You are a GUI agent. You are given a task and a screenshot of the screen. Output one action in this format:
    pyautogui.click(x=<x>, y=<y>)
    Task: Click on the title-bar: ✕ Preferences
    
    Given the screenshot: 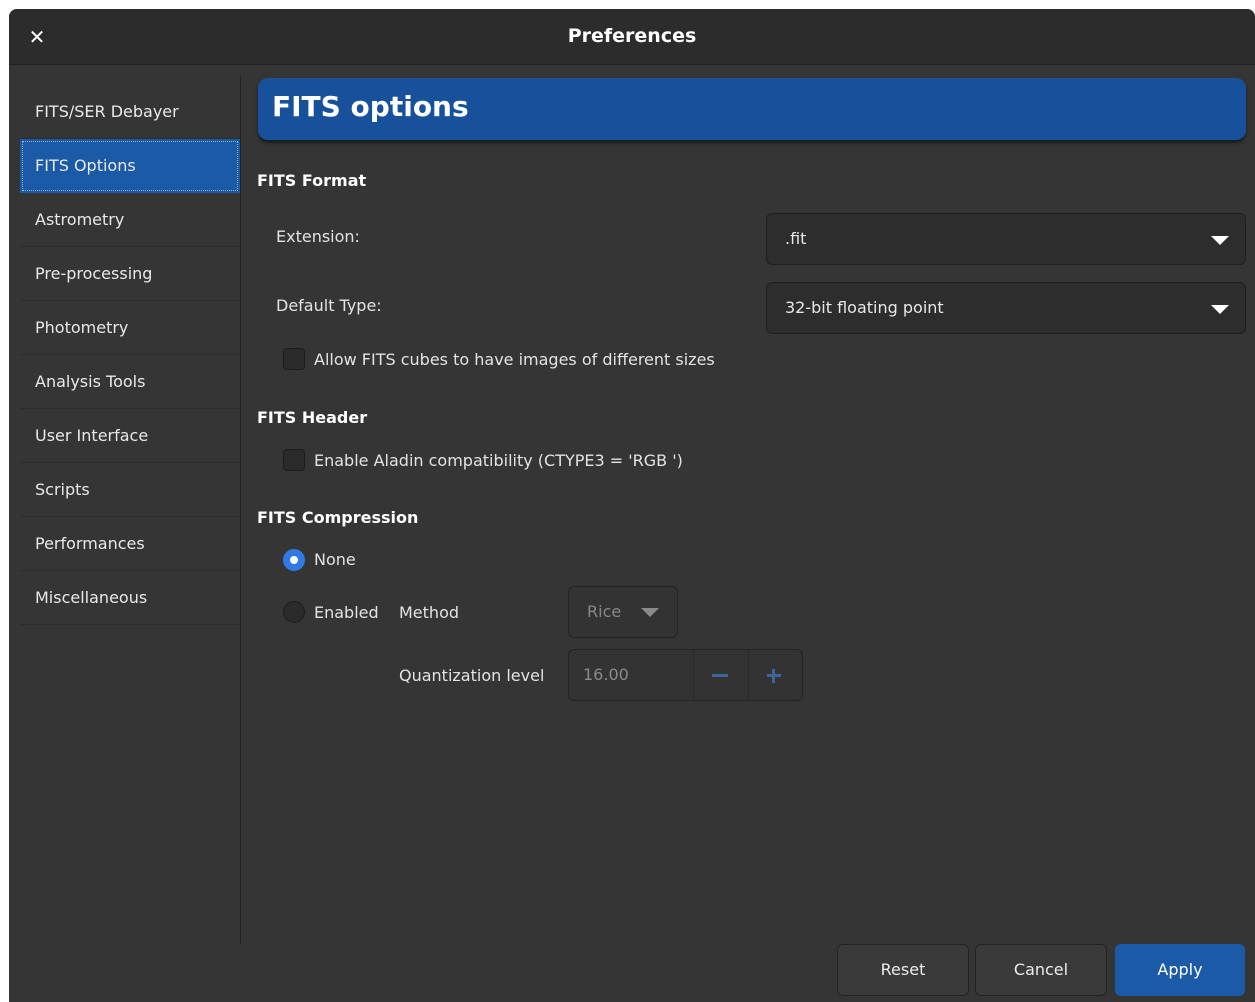 What is the action you would take?
    pyautogui.click(x=632, y=37)
    